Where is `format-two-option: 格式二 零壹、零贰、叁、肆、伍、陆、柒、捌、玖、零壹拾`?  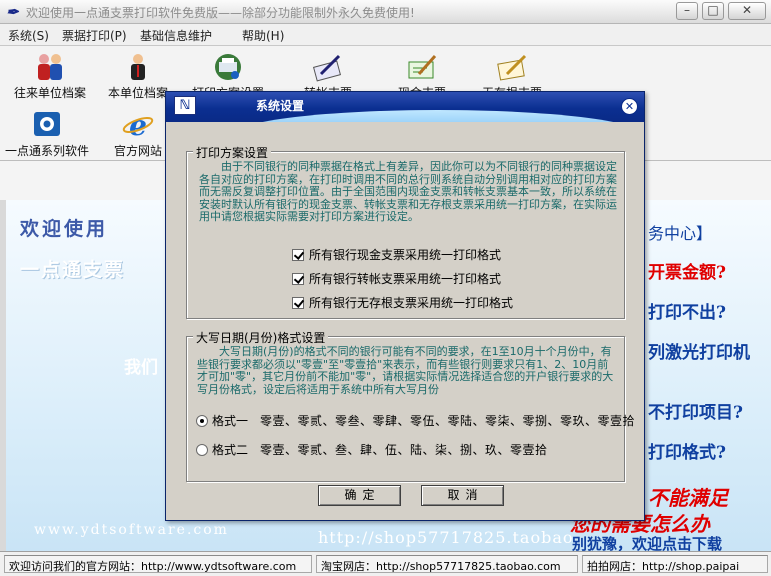 format-two-option: 格式二 零壹、零贰、叁、肆、伍、陆、柒、捌、玖、零壹拾 is located at coordinates (372, 449).